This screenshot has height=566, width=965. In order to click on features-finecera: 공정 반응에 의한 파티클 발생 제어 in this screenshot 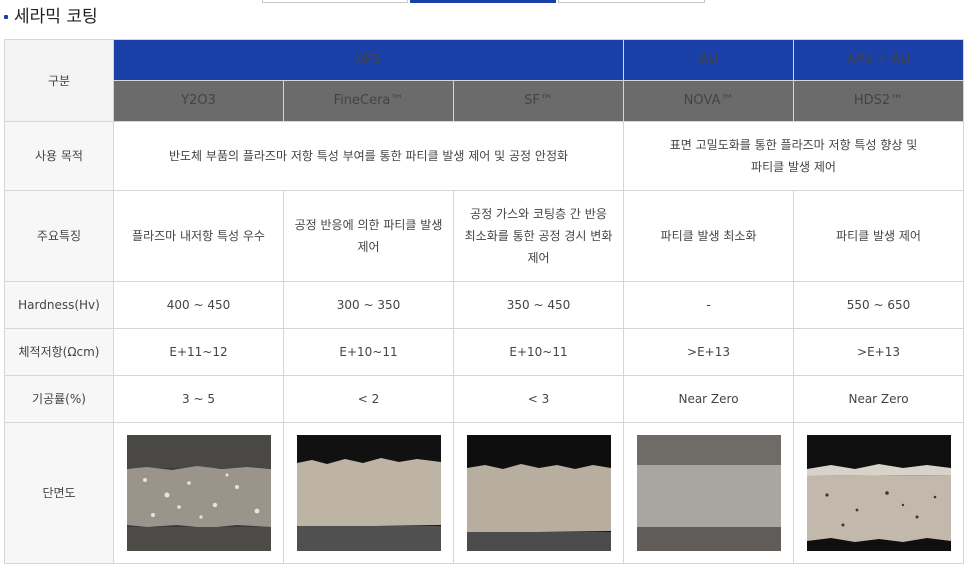, I will do `click(368, 236)`.